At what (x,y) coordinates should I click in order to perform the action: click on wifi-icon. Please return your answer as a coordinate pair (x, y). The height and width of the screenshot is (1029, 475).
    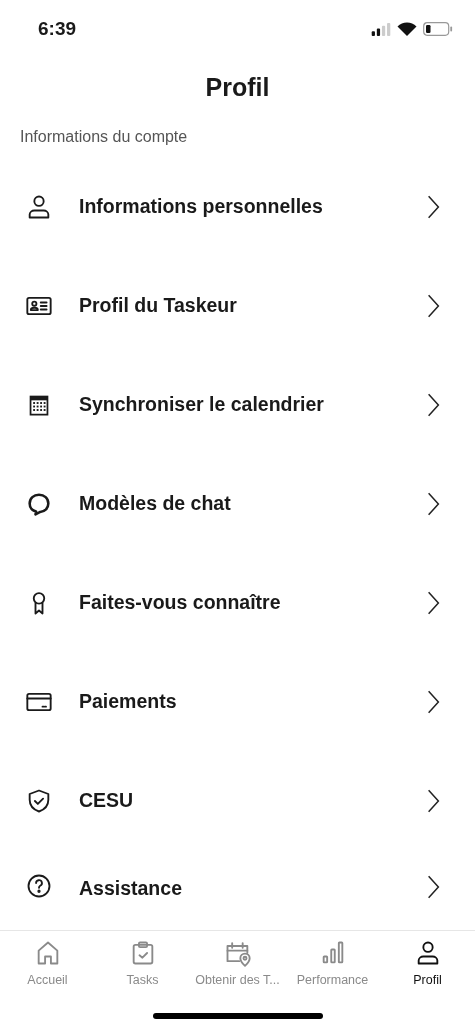
    Looking at the image, I should click on (407, 29).